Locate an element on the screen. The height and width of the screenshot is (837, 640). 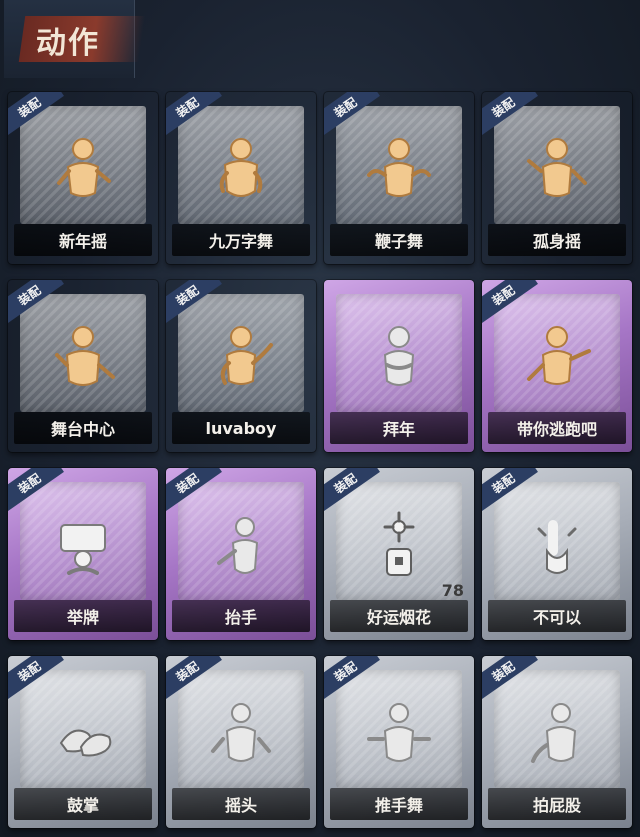
action-card: 装配 抬手 is located at coordinates (241, 554).